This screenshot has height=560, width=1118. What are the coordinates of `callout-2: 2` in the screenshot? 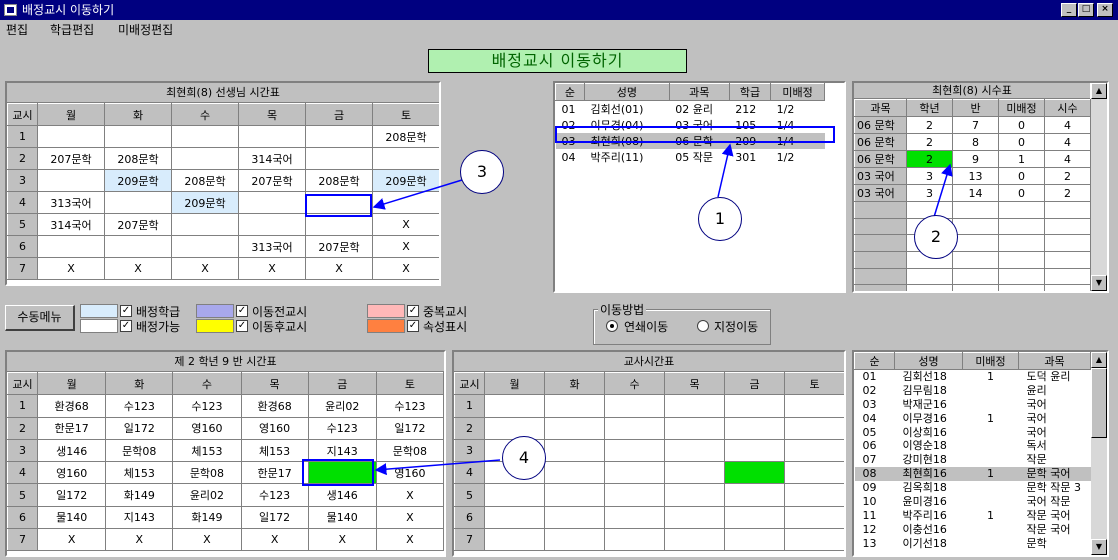 It's located at (936, 237).